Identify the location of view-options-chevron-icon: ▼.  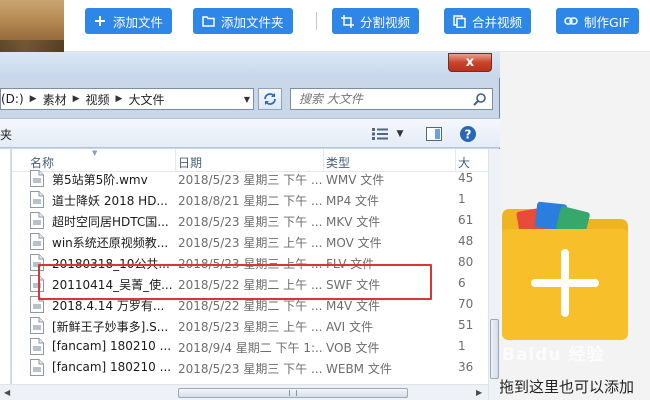
(400, 134).